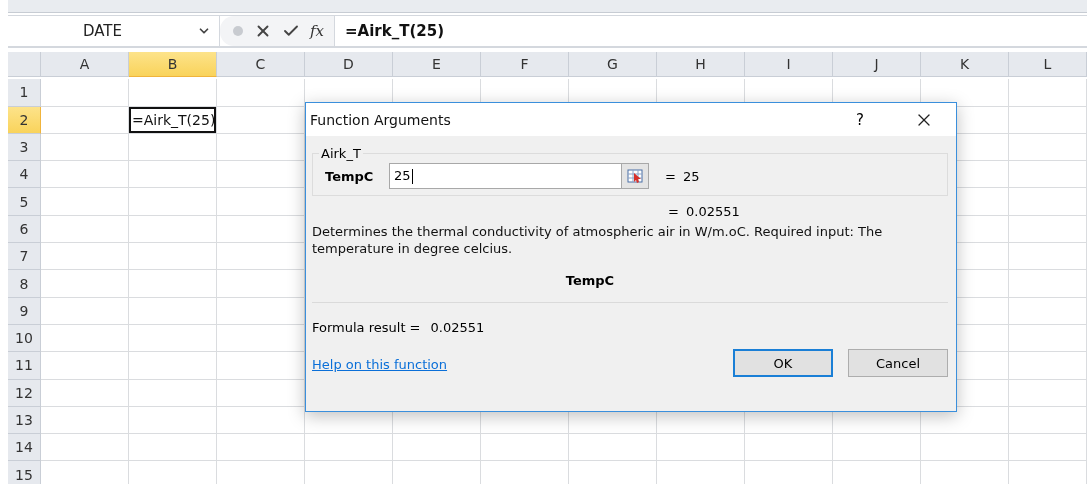 This screenshot has height=484, width=1087. What do you see at coordinates (24, 420) in the screenshot?
I see `row-header: 13` at bounding box center [24, 420].